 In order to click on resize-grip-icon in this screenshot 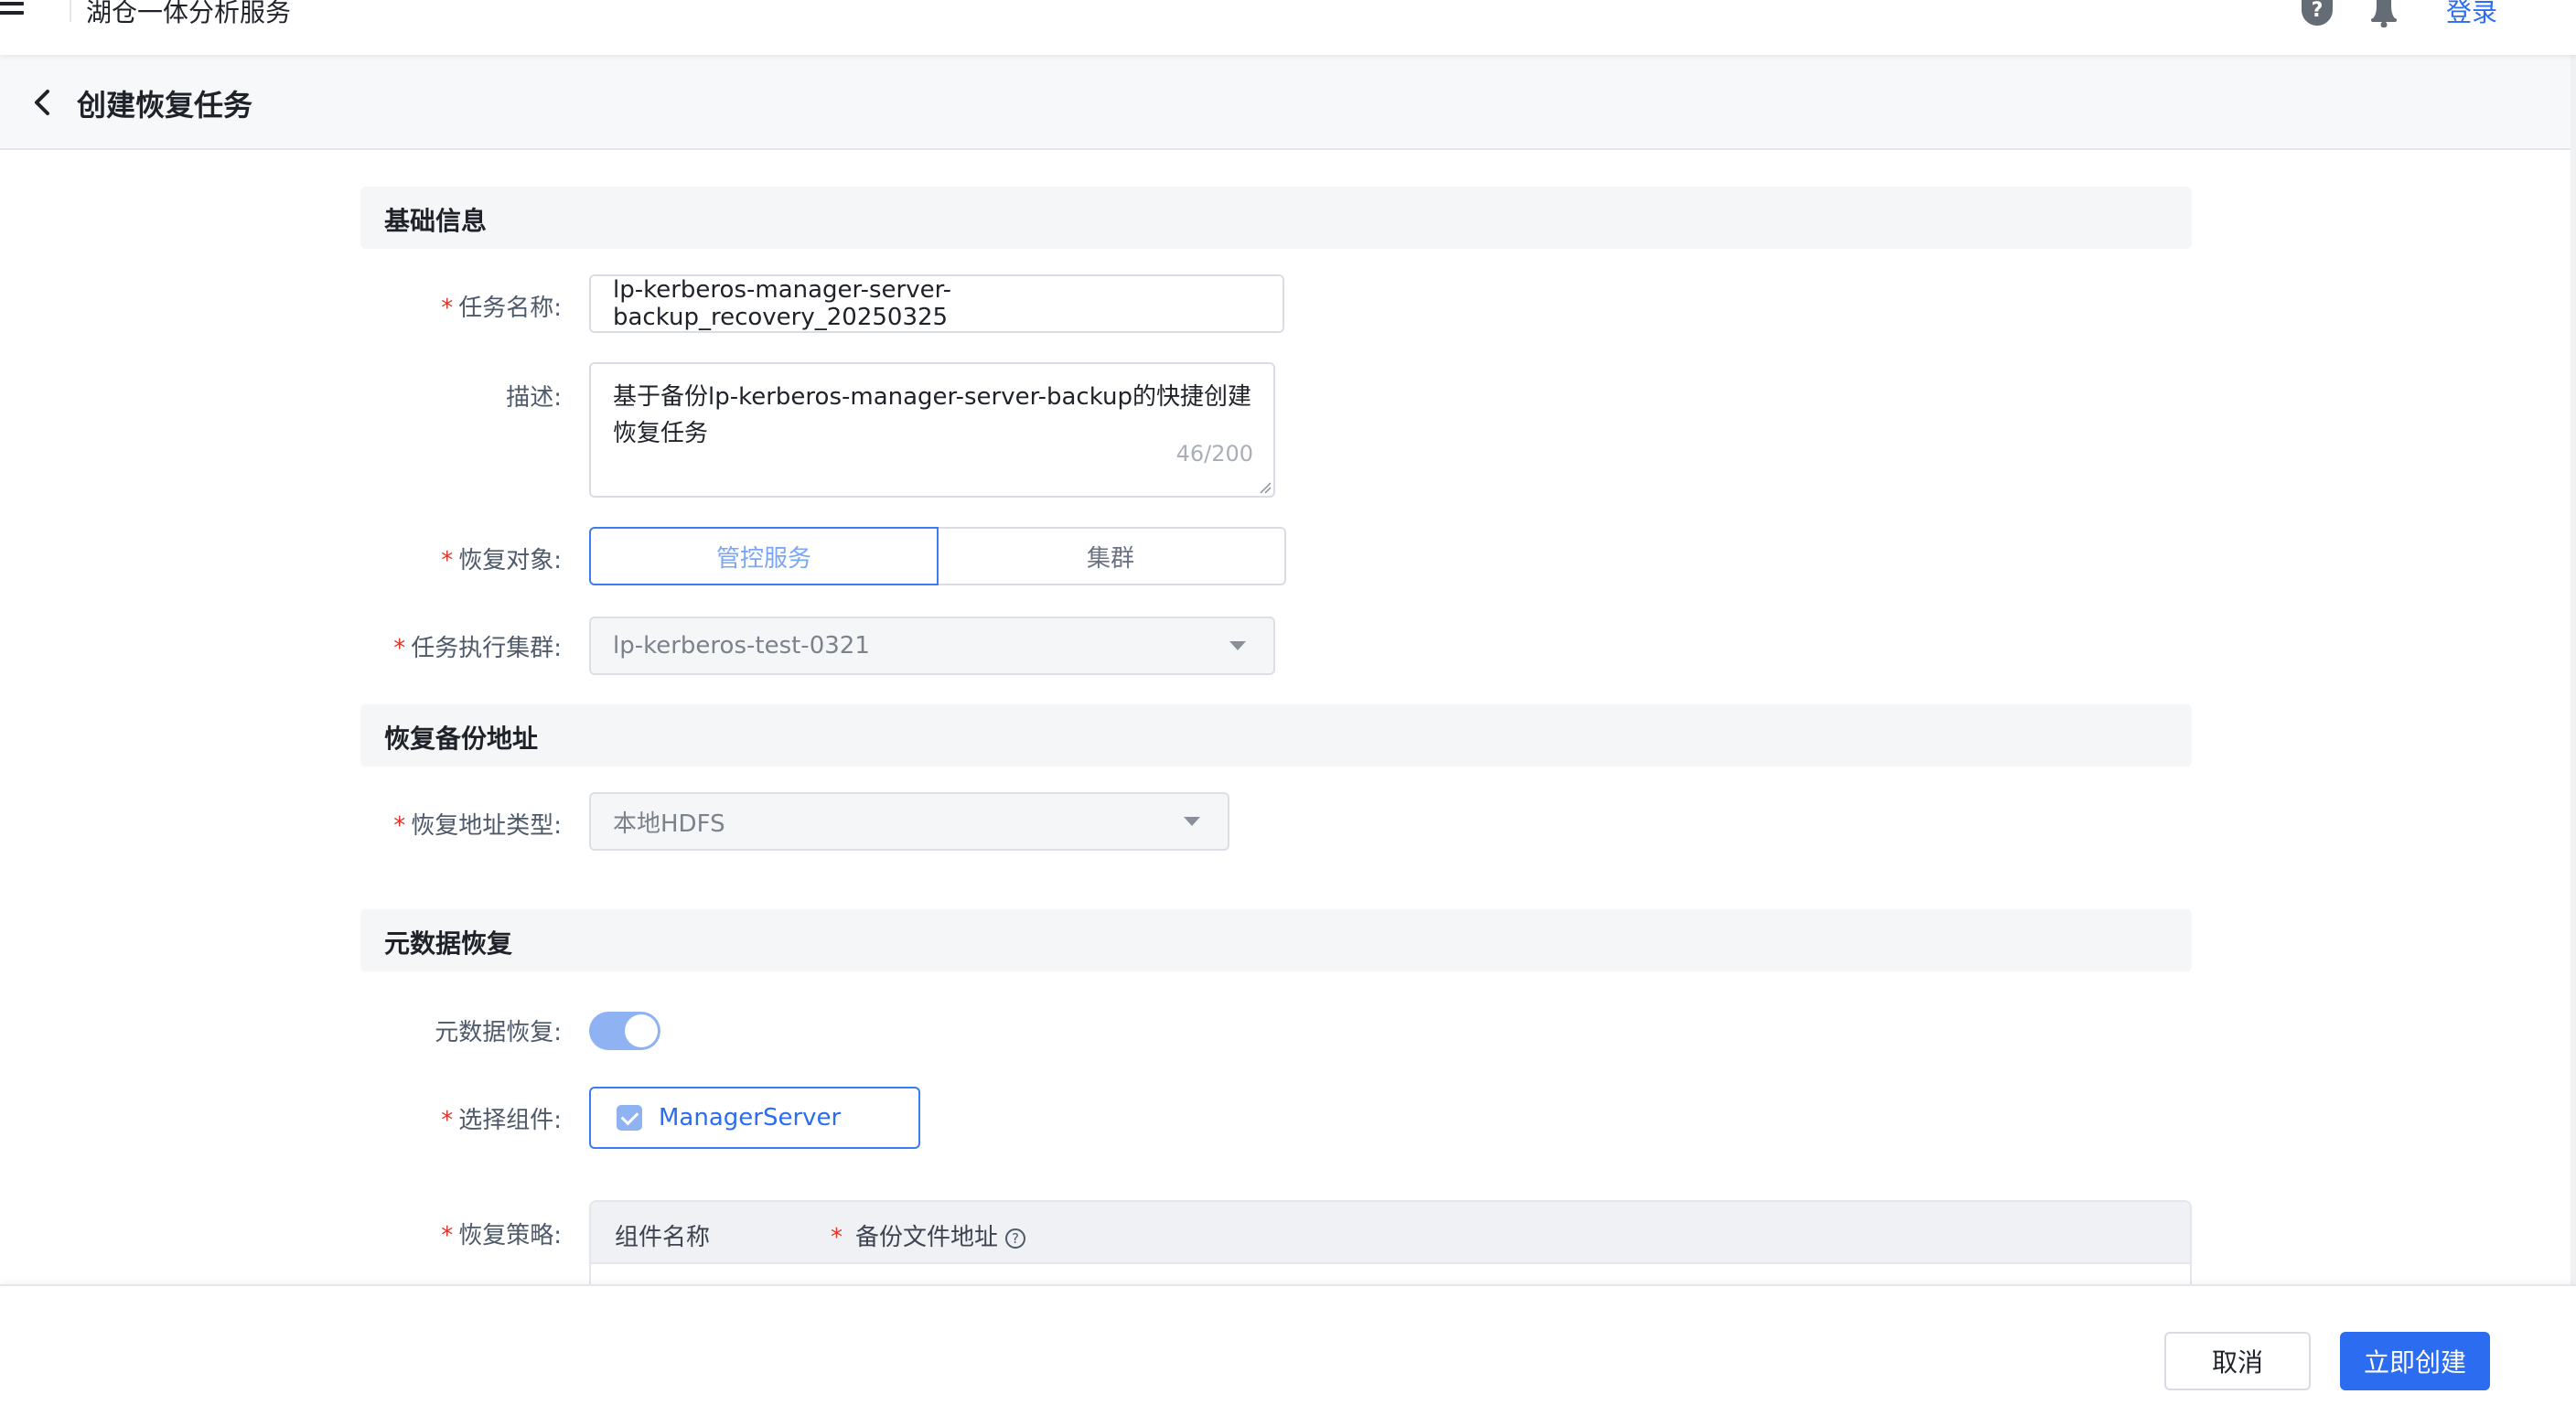, I will do `click(1265, 487)`.